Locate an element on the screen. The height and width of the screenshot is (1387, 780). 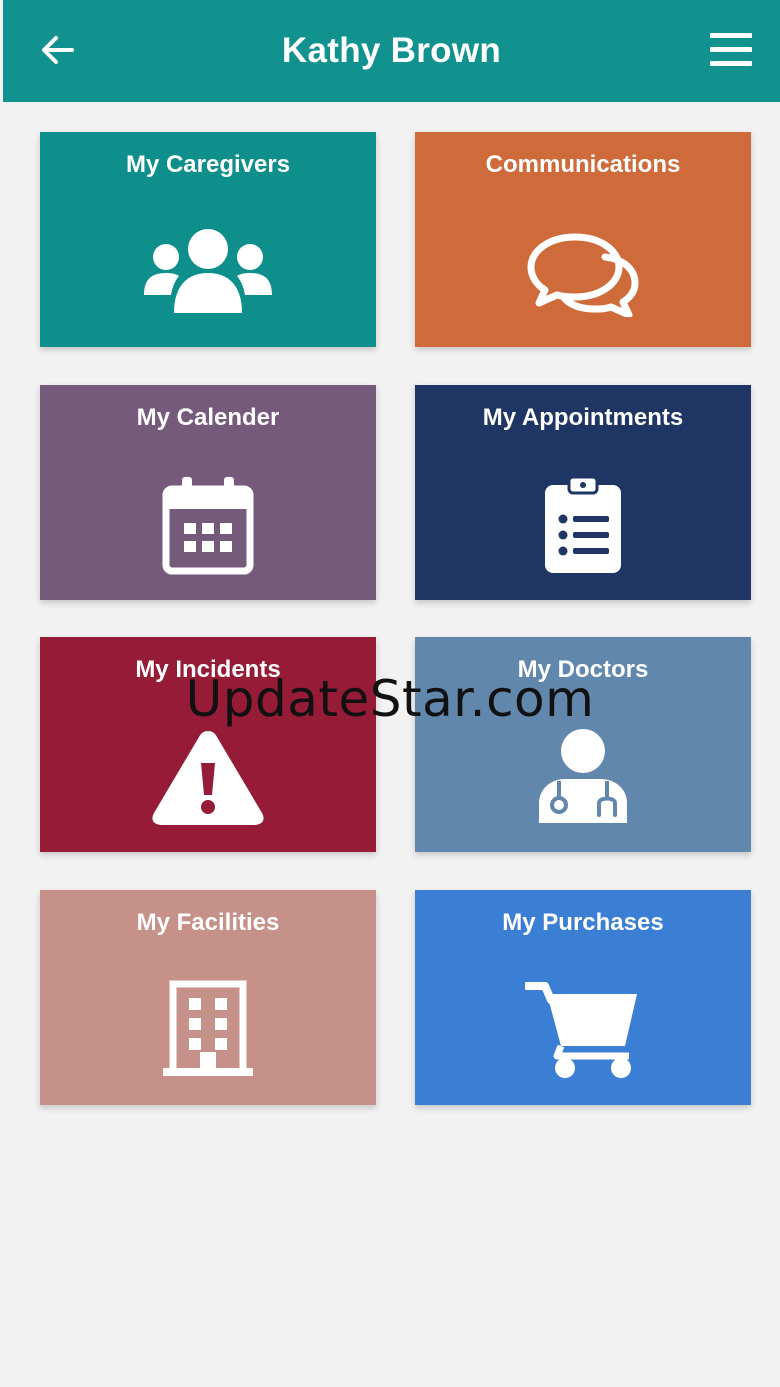
shopping-cart-icon is located at coordinates (583, 1030).